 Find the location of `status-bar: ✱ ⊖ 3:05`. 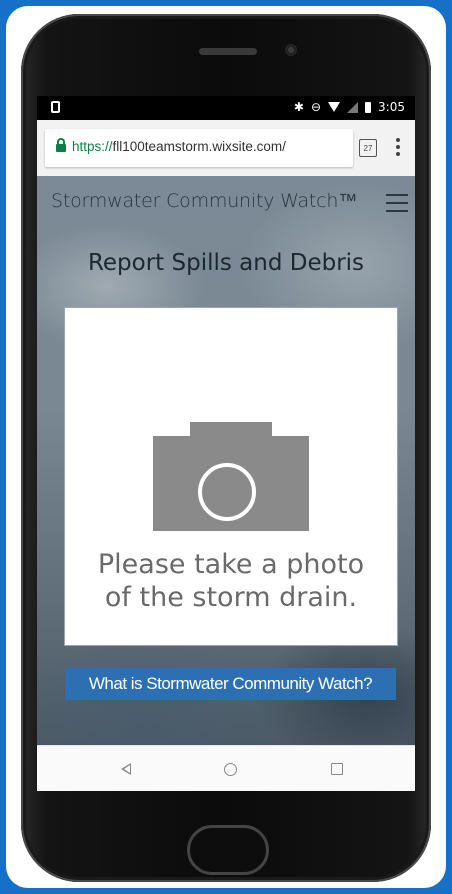

status-bar: ✱ ⊖ 3:05 is located at coordinates (226, 108).